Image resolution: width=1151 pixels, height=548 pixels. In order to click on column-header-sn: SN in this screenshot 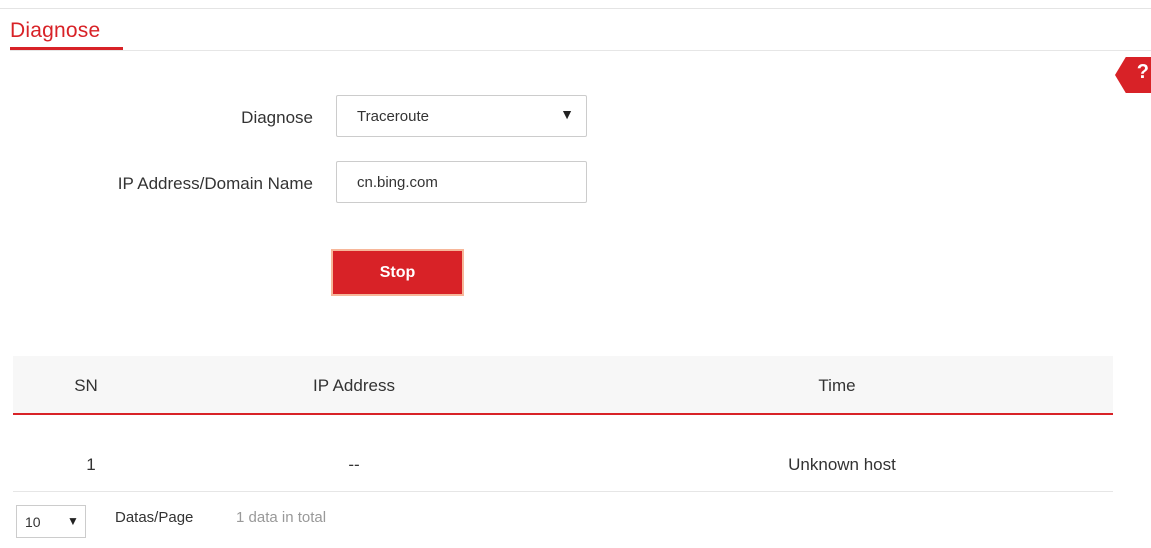, I will do `click(86, 385)`.